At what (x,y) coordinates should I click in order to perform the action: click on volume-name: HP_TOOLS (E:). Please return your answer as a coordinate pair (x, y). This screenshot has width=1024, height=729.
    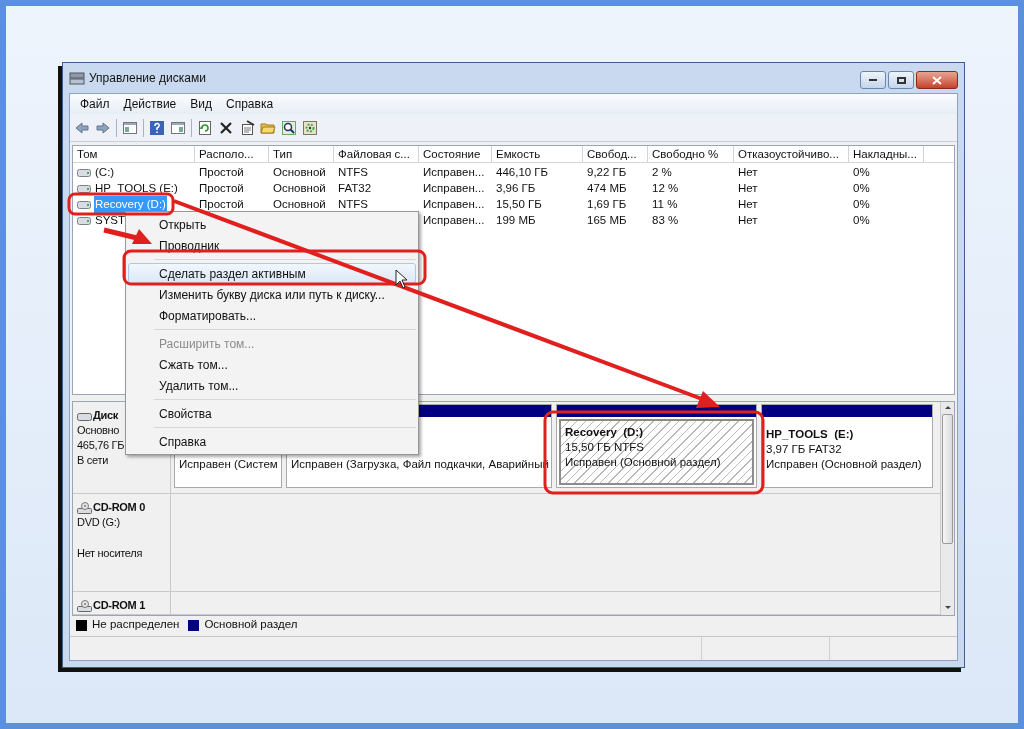
    Looking at the image, I should click on (136, 189).